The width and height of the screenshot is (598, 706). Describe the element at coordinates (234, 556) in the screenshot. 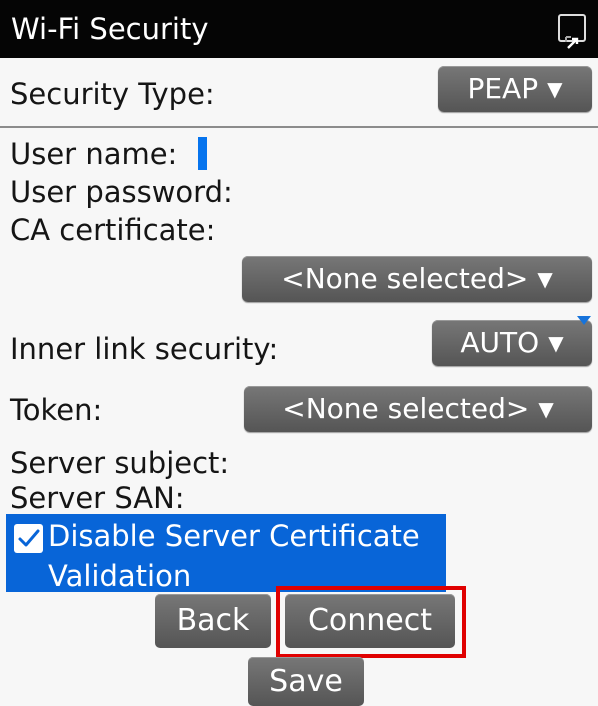

I see `disable-validation-label: Disable Server Certificate Validation` at that location.